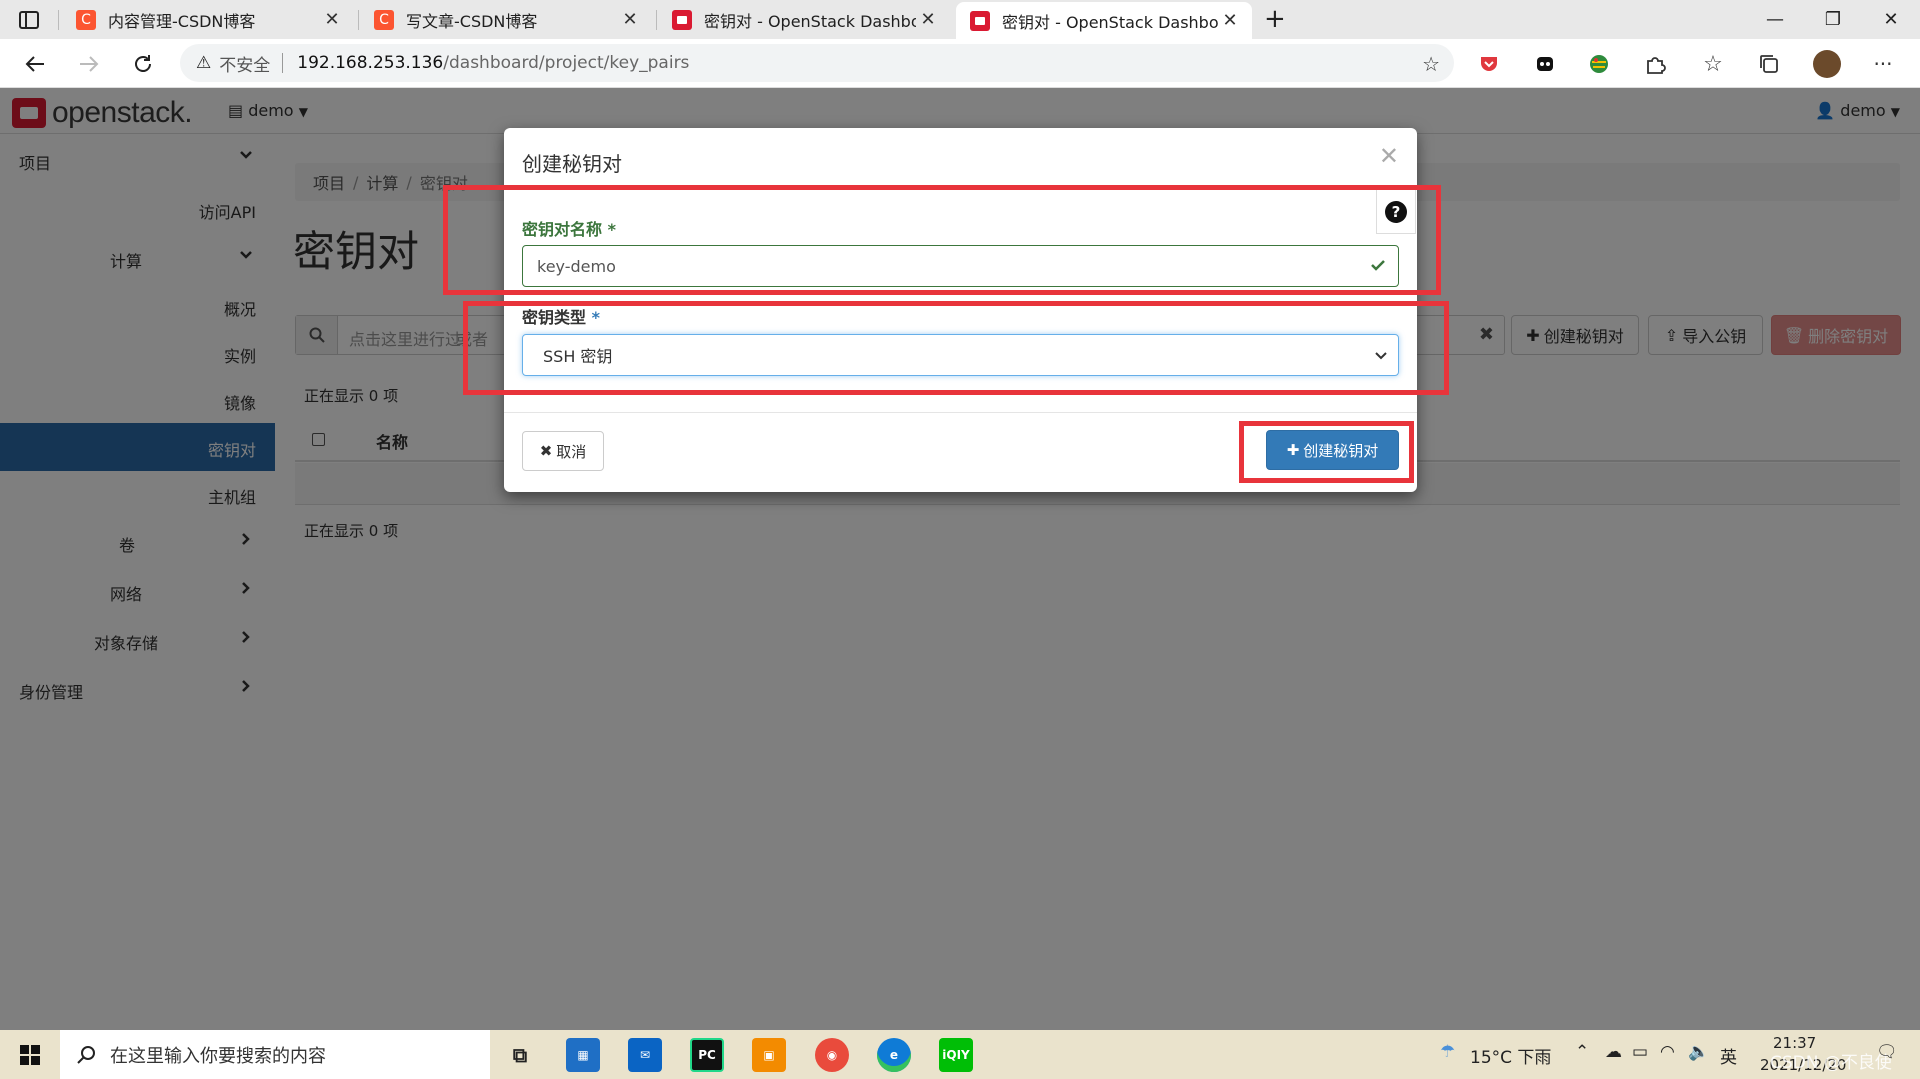 The height and width of the screenshot is (1079, 1920). What do you see at coordinates (1728, 1055) in the screenshot?
I see `ime-indicator: 英` at bounding box center [1728, 1055].